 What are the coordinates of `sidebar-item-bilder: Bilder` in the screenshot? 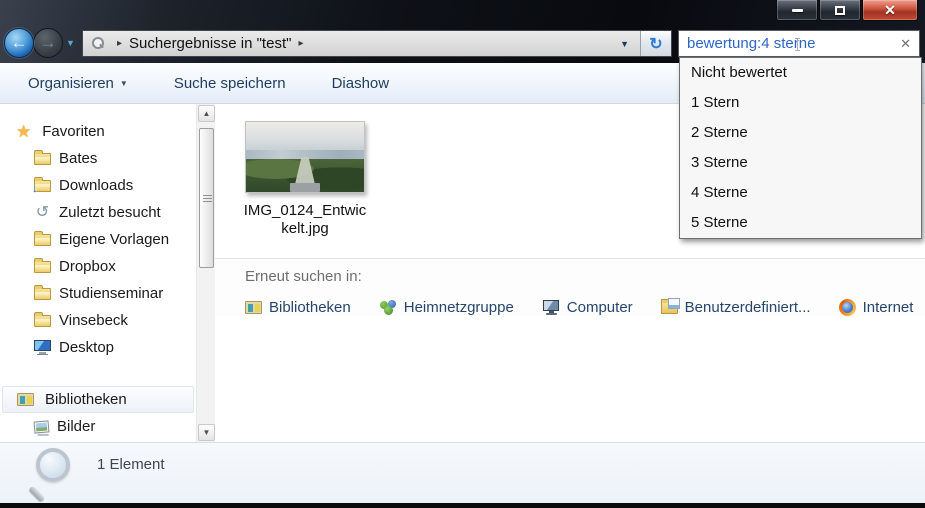 It's located at (98, 426).